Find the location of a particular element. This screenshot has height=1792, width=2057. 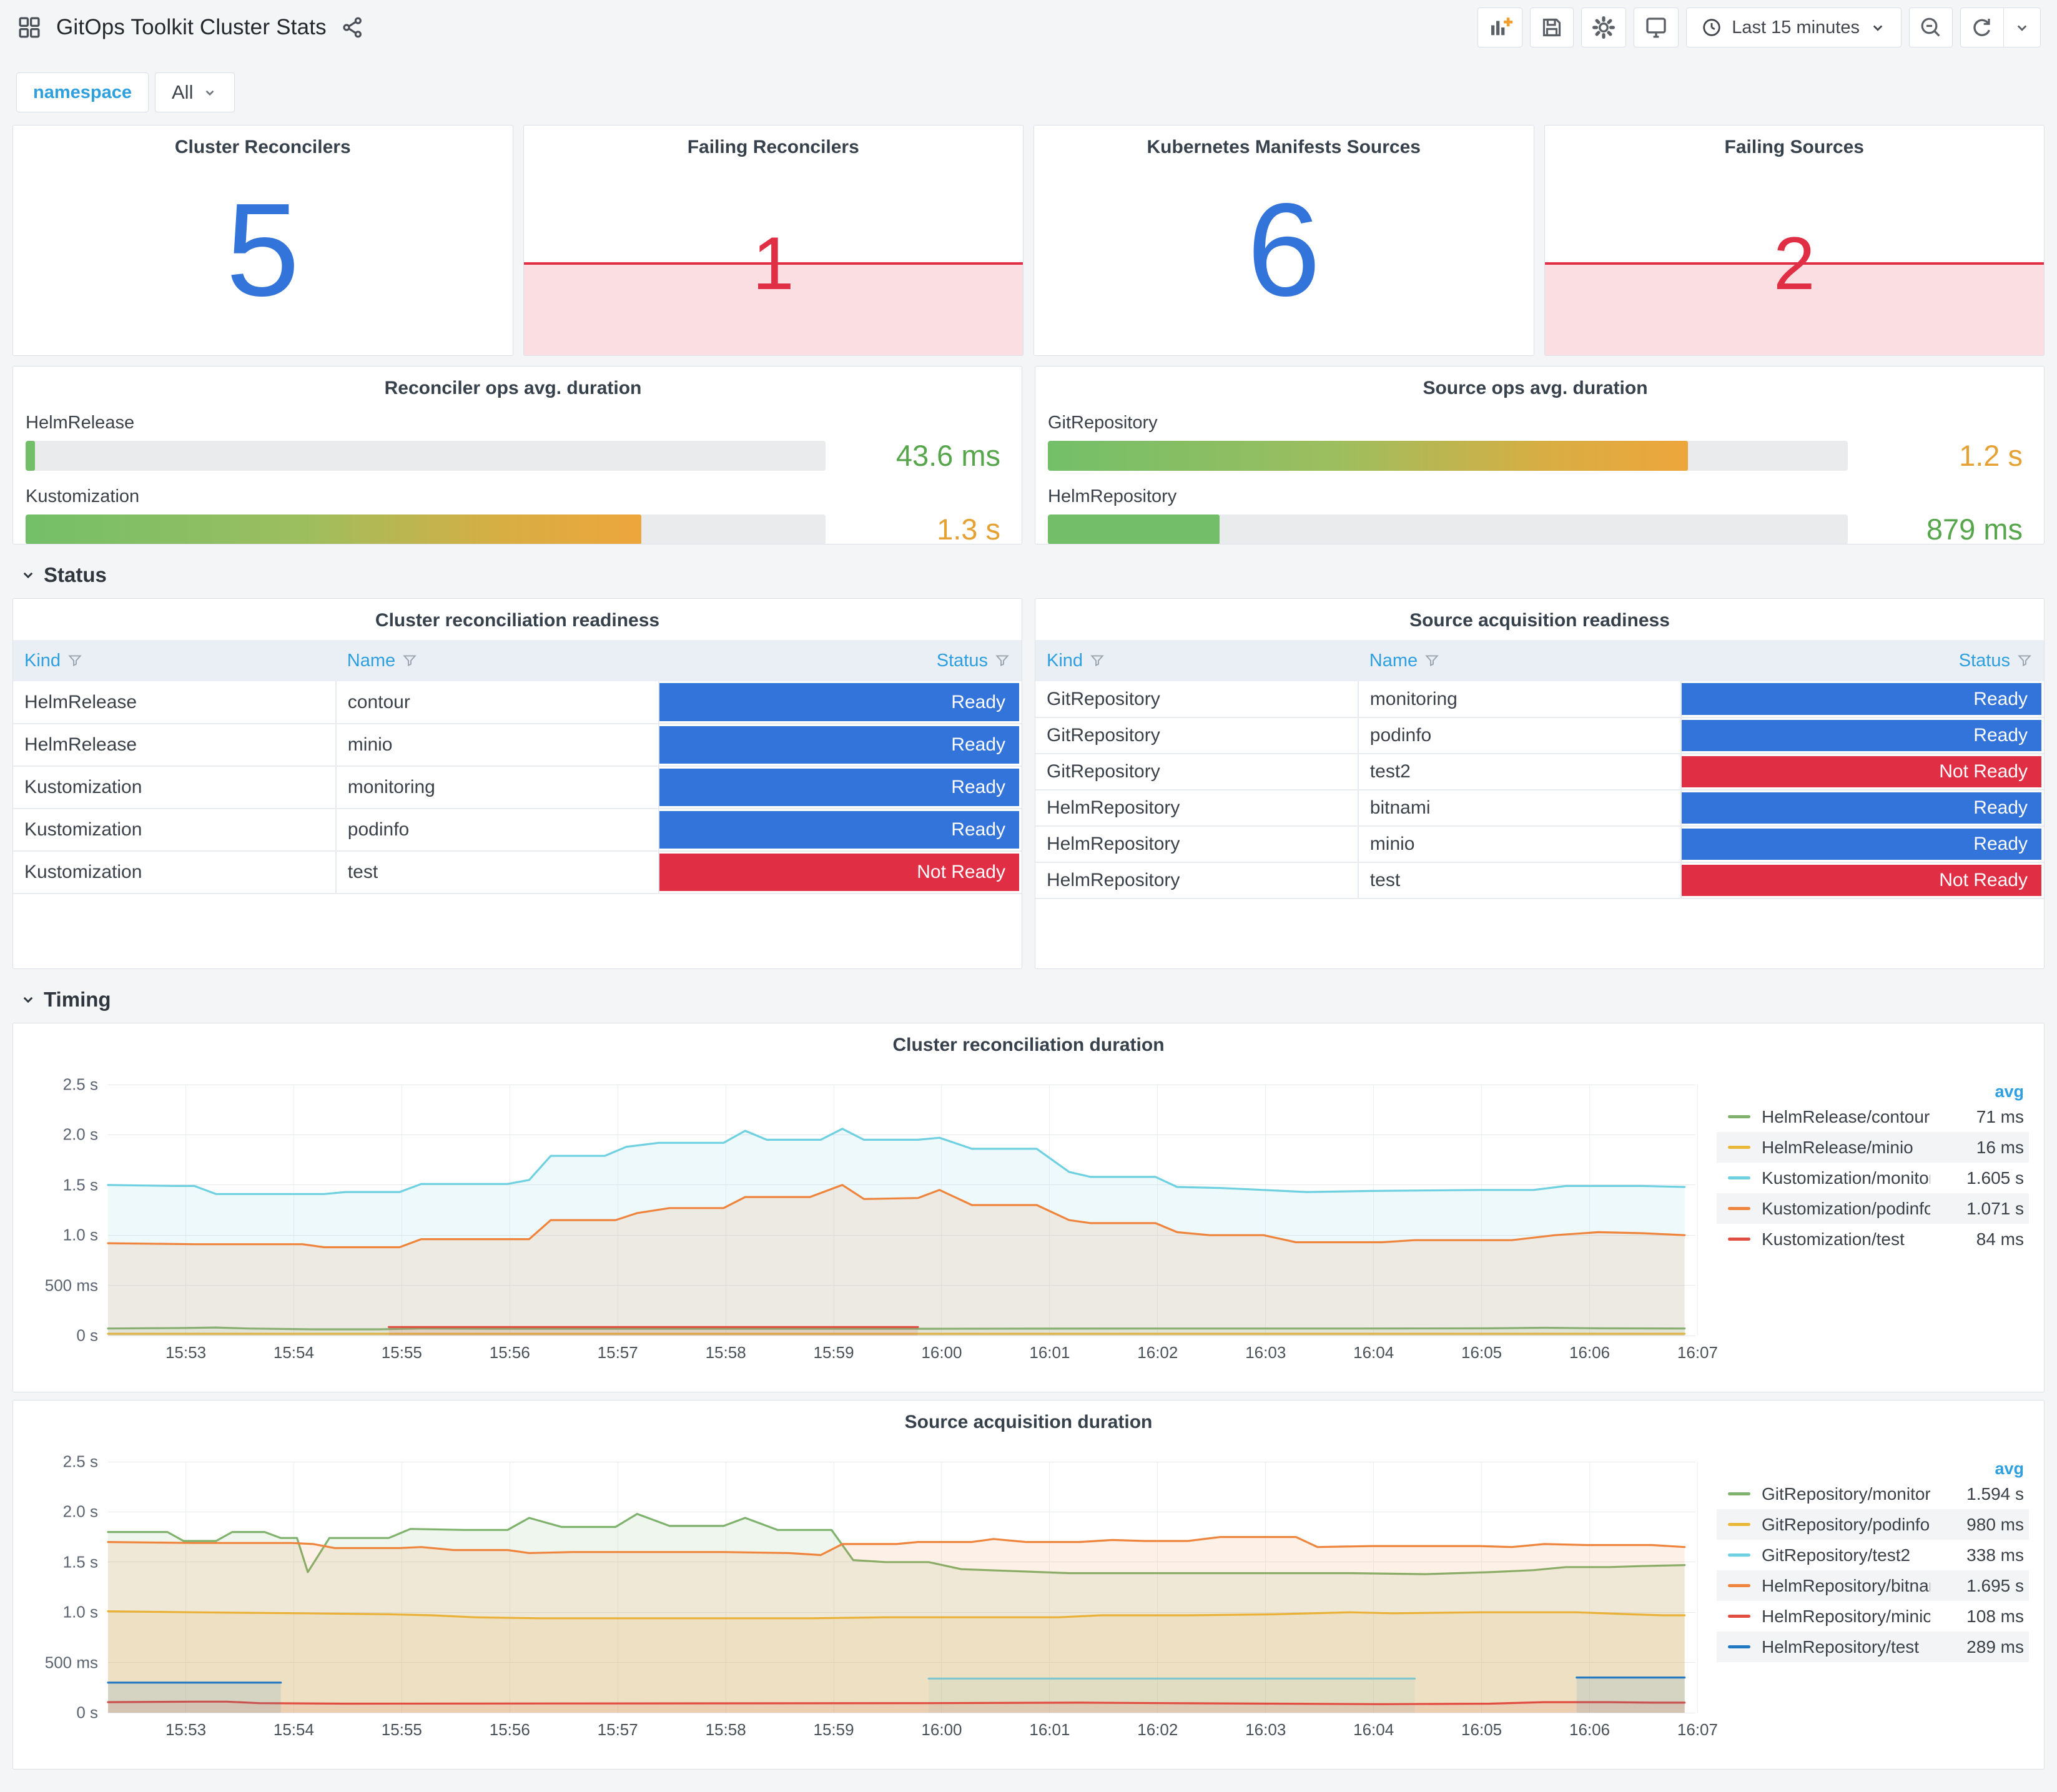

legend-avg-value: 289 ms is located at coordinates (1995, 1647).